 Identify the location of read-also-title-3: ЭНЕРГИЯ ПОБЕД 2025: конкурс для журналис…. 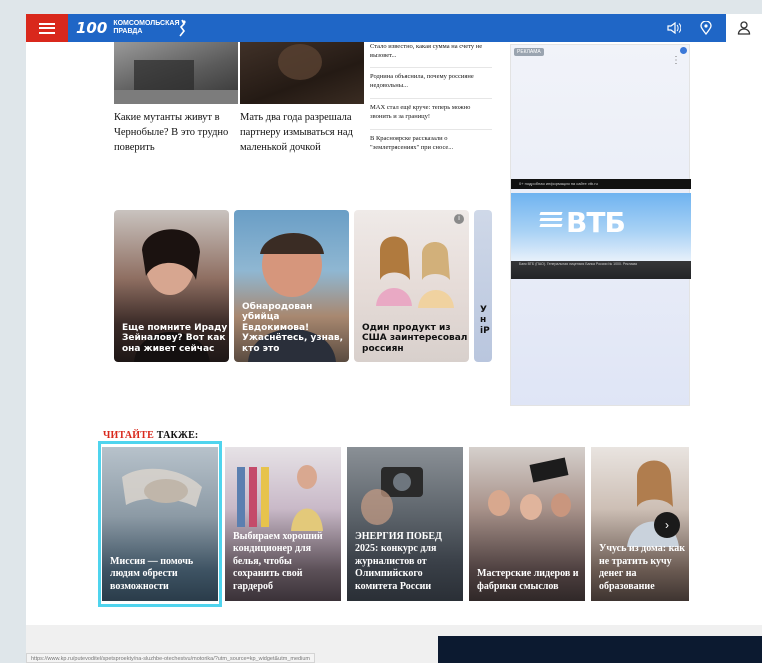
(398, 561).